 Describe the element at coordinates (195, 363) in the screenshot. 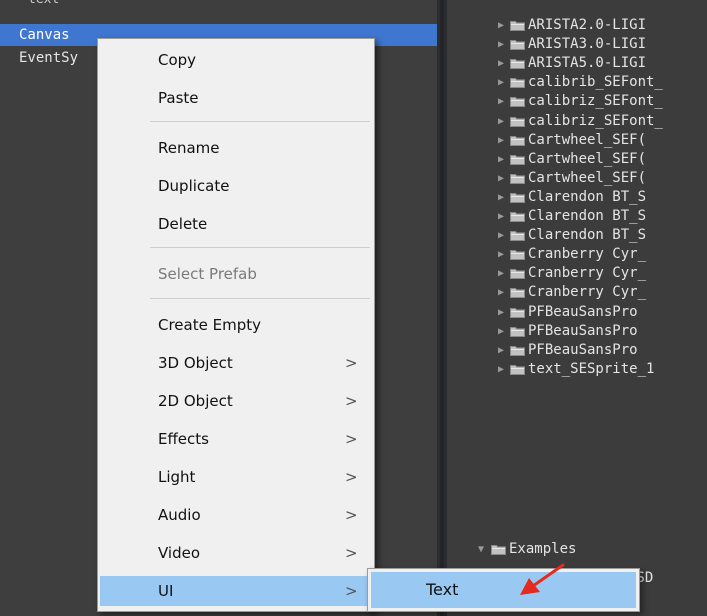

I see `menu-item-label: 3D Object` at that location.